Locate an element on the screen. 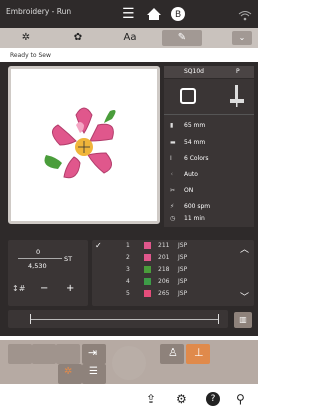 The width and height of the screenshot is (320, 412). height-value: 54 mm is located at coordinates (195, 142).